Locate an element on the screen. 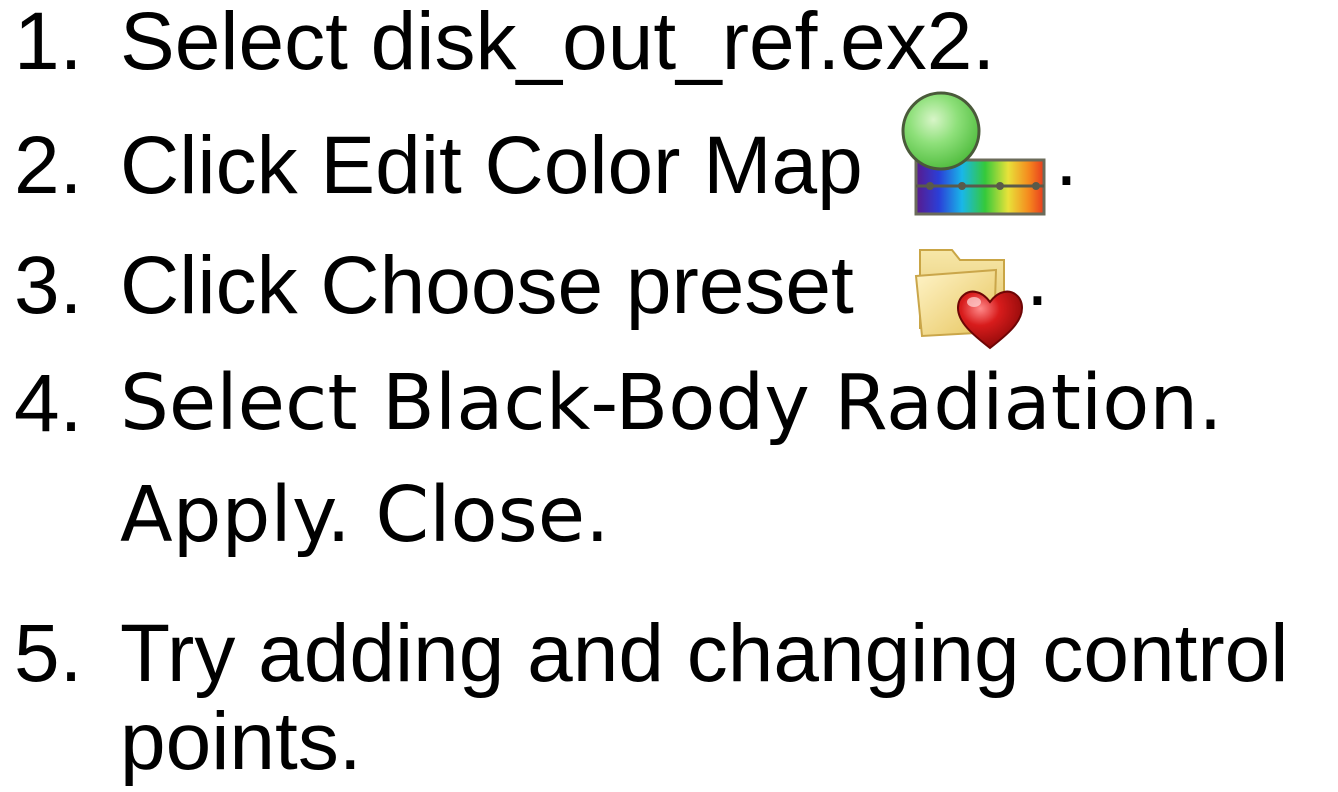  step-text: Select disk_out_ref.ex2. is located at coordinates (558, 43).